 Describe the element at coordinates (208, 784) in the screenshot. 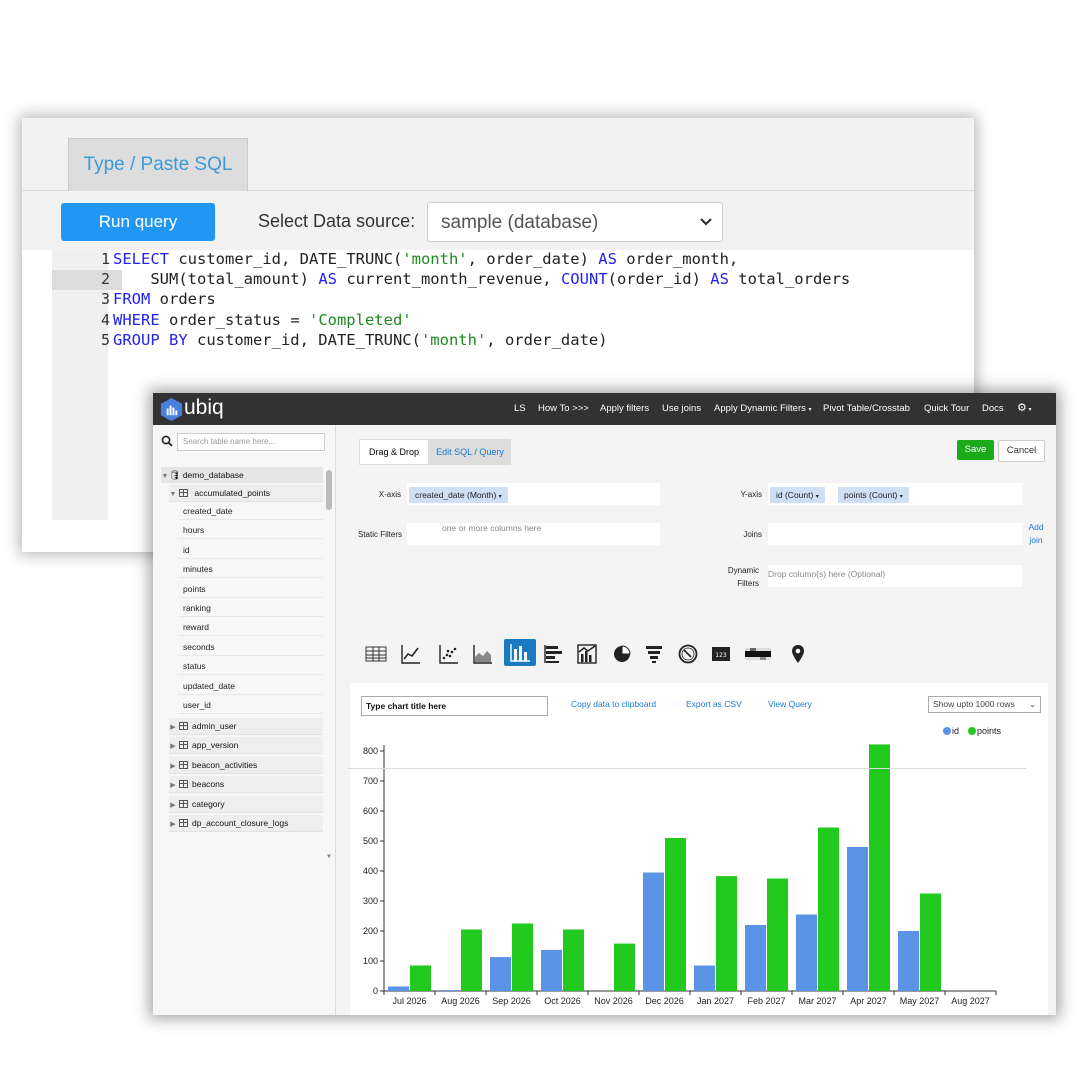

I see `table-name: beacons` at that location.